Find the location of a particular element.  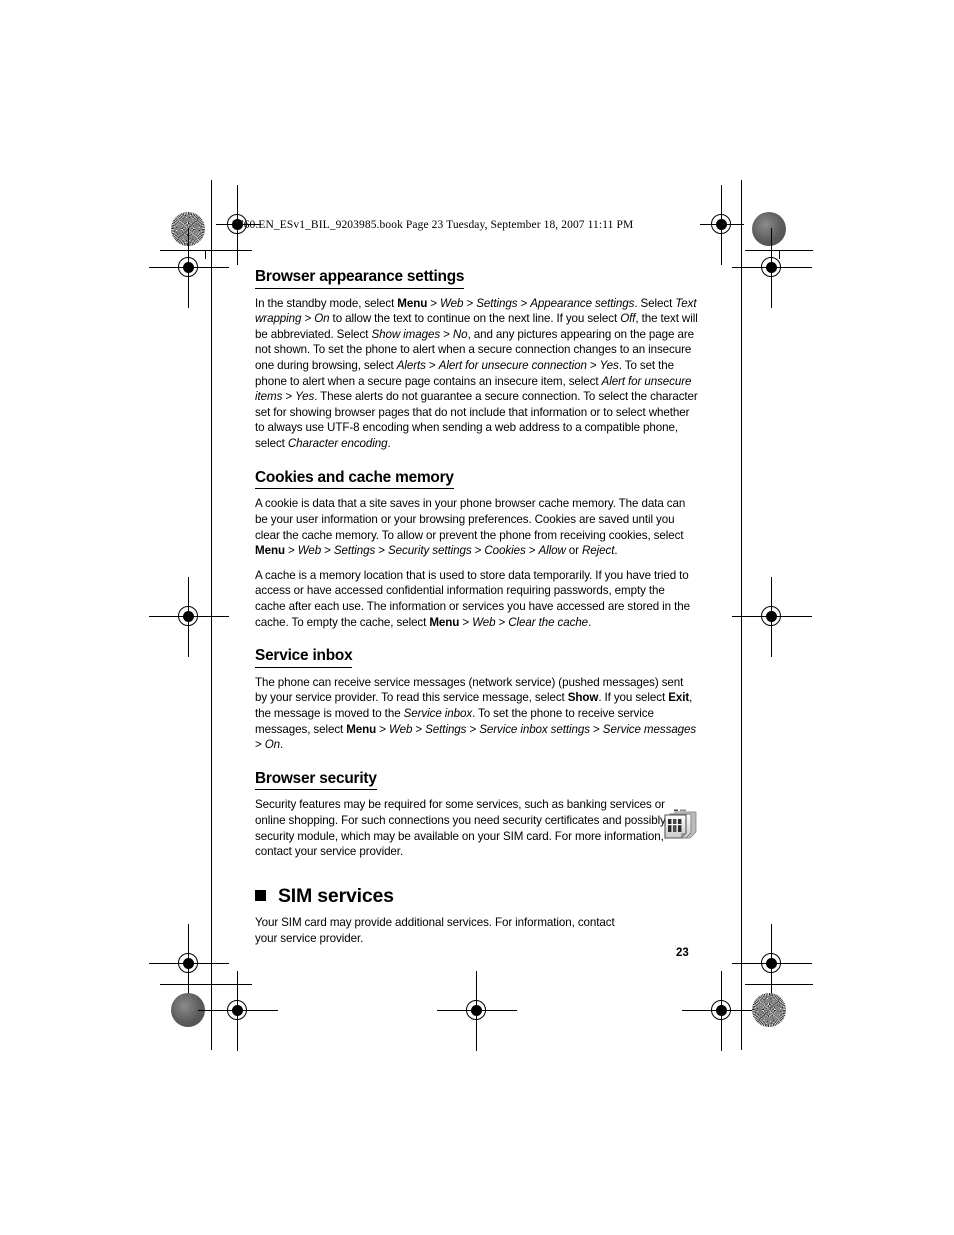

menu-path-item: Security settings is located at coordinates (429, 551).